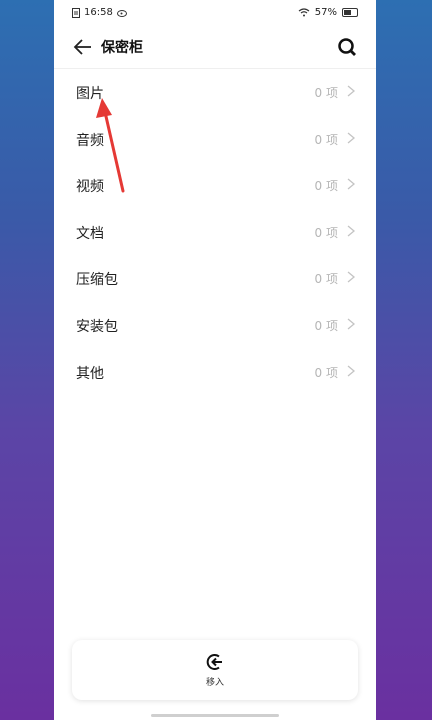 The width and height of the screenshot is (432, 720). What do you see at coordinates (97, 280) in the screenshot?
I see `list-item-label: 压缩包` at bounding box center [97, 280].